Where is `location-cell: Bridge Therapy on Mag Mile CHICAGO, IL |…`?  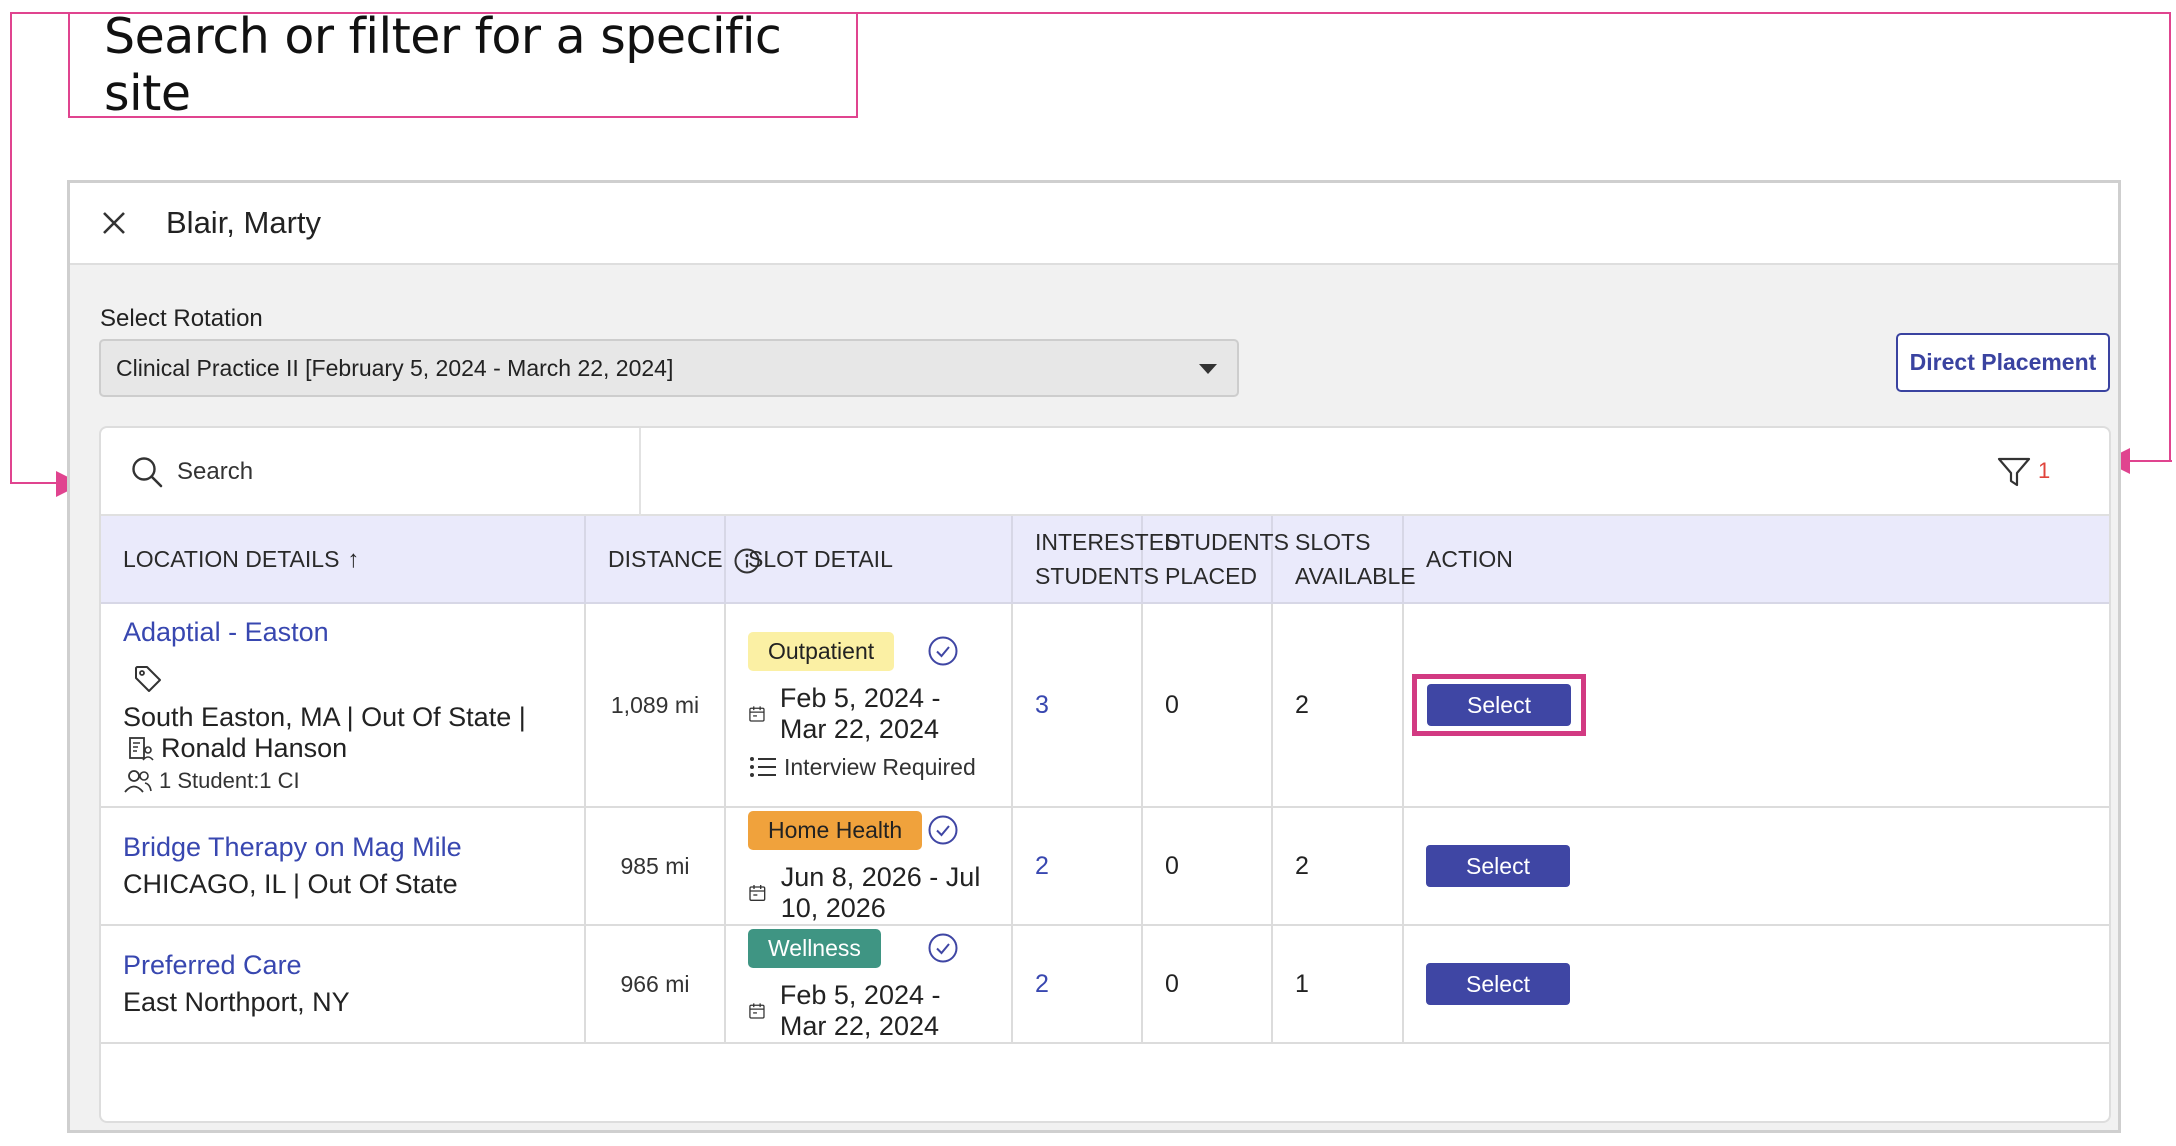 location-cell: Bridge Therapy on Mag Mile CHICAGO, IL |… is located at coordinates (343, 866).